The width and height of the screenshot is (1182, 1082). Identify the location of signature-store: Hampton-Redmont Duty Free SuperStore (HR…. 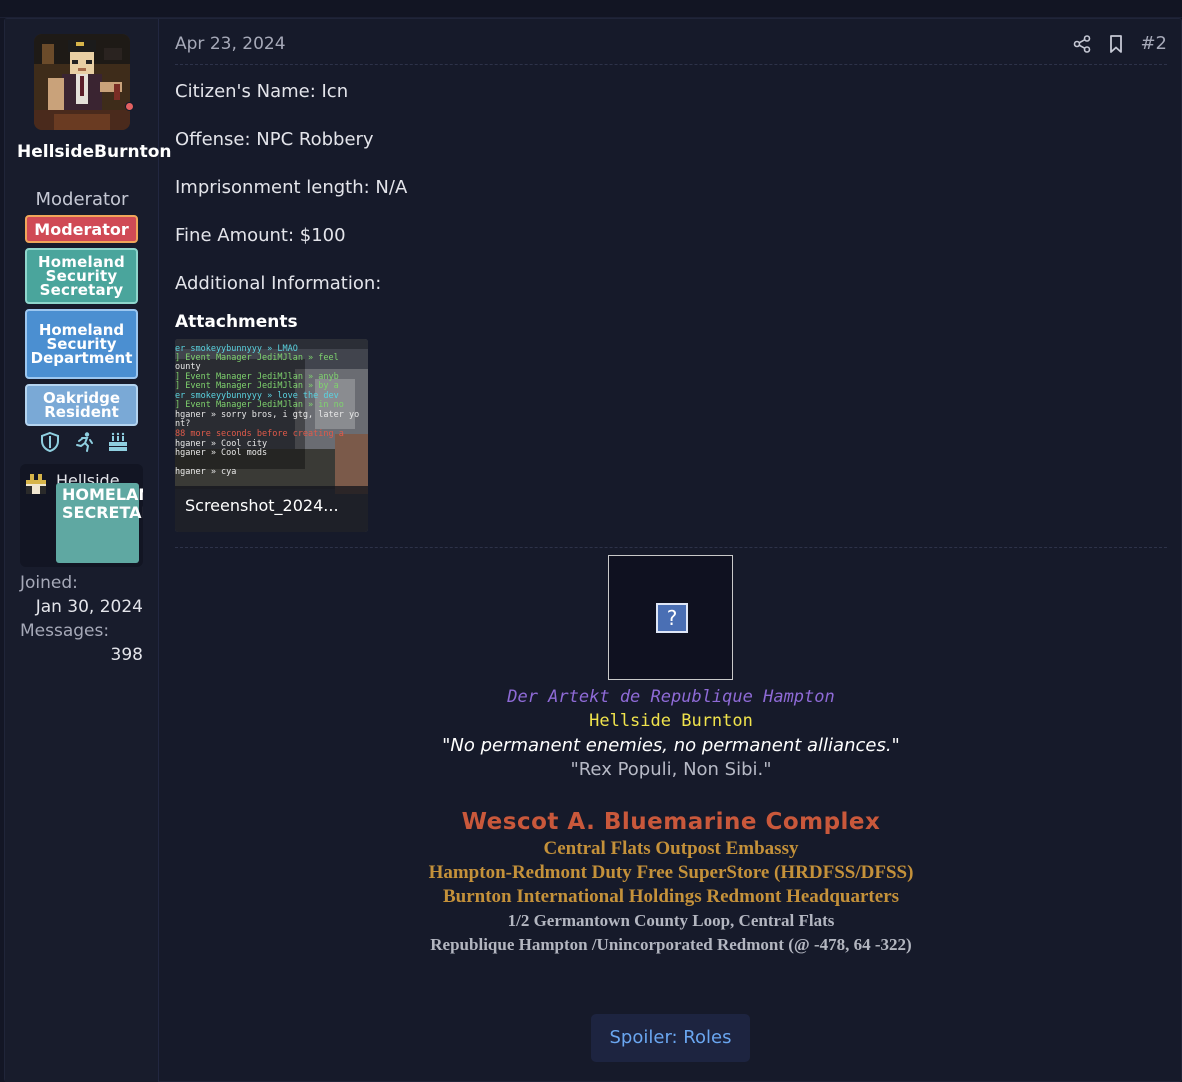
(671, 872).